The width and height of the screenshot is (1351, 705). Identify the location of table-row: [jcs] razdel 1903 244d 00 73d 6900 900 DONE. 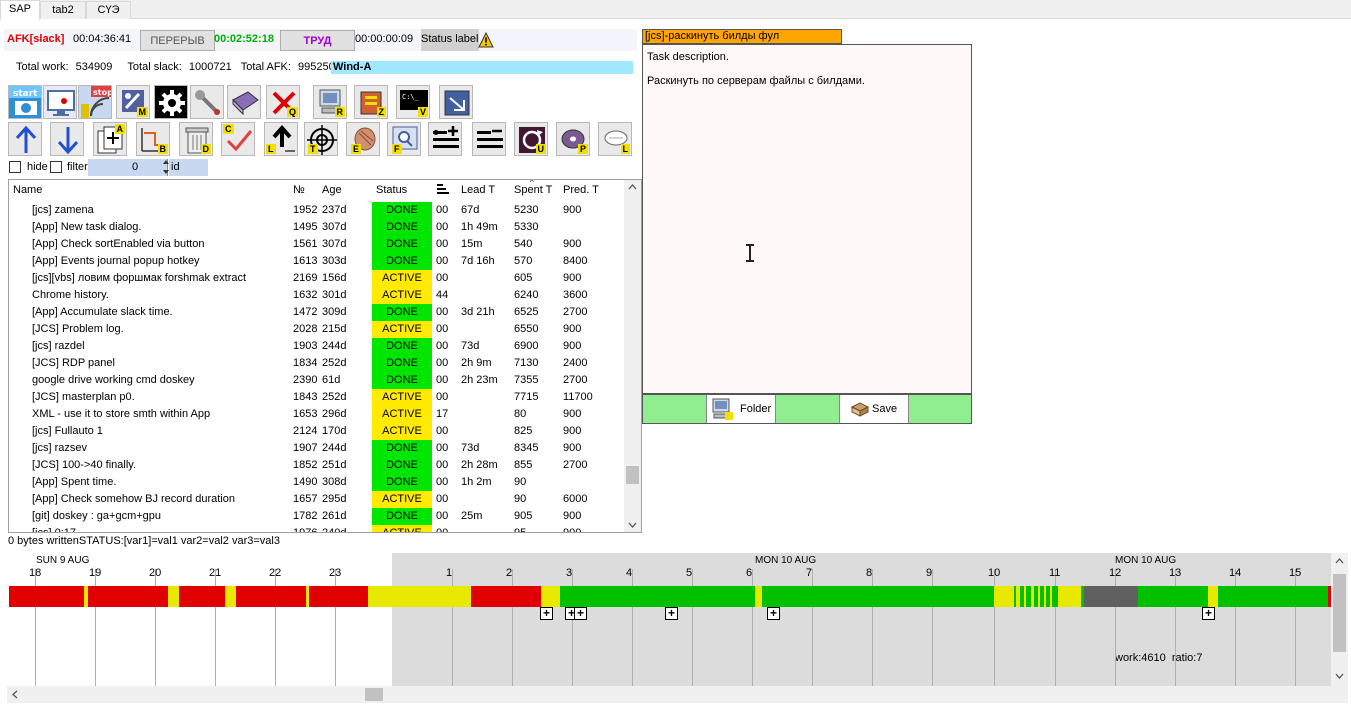
(316, 346).